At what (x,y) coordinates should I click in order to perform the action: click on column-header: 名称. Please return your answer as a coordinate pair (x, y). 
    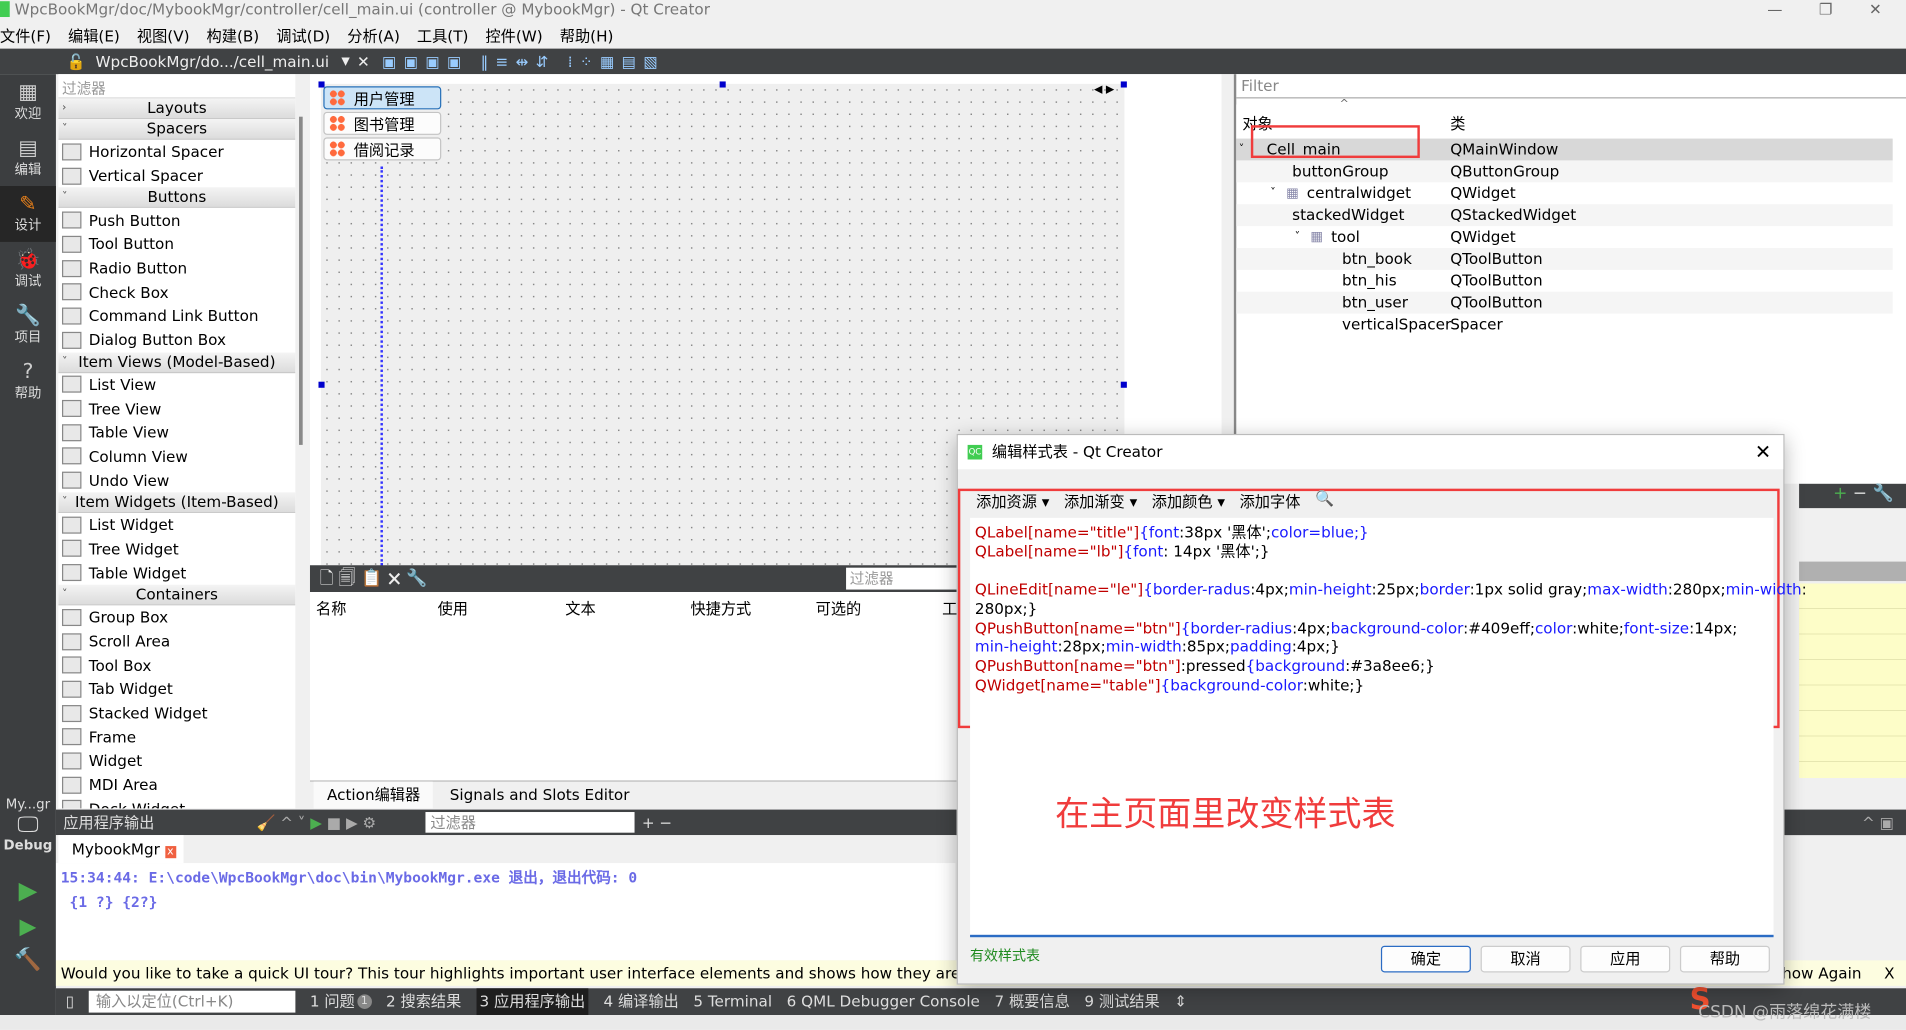
    Looking at the image, I should click on (331, 607).